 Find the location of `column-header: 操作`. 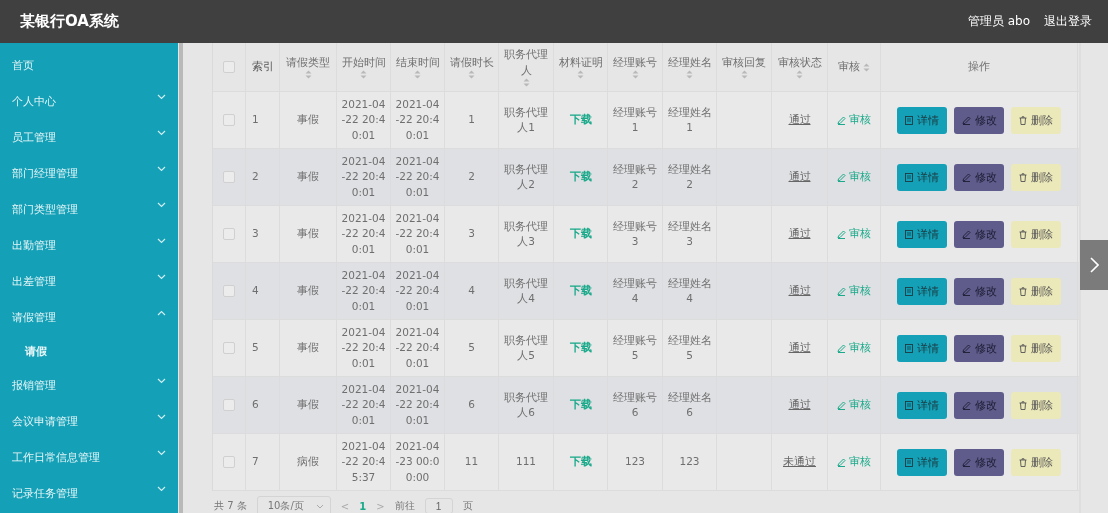

column-header: 操作 is located at coordinates (979, 67).